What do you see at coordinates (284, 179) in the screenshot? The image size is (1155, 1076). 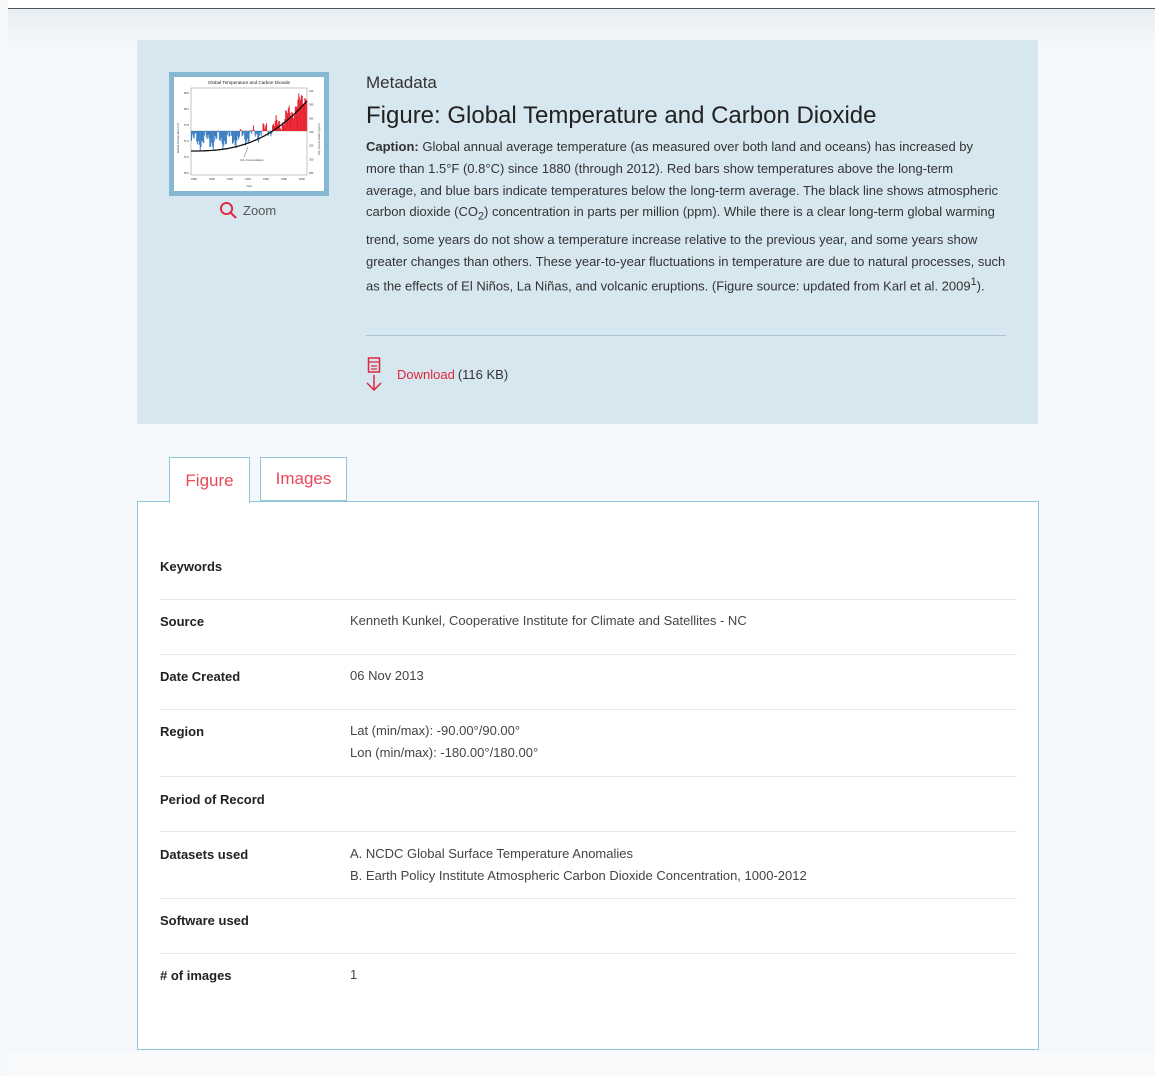 I see `thumbnail-x-tick: 1980` at bounding box center [284, 179].